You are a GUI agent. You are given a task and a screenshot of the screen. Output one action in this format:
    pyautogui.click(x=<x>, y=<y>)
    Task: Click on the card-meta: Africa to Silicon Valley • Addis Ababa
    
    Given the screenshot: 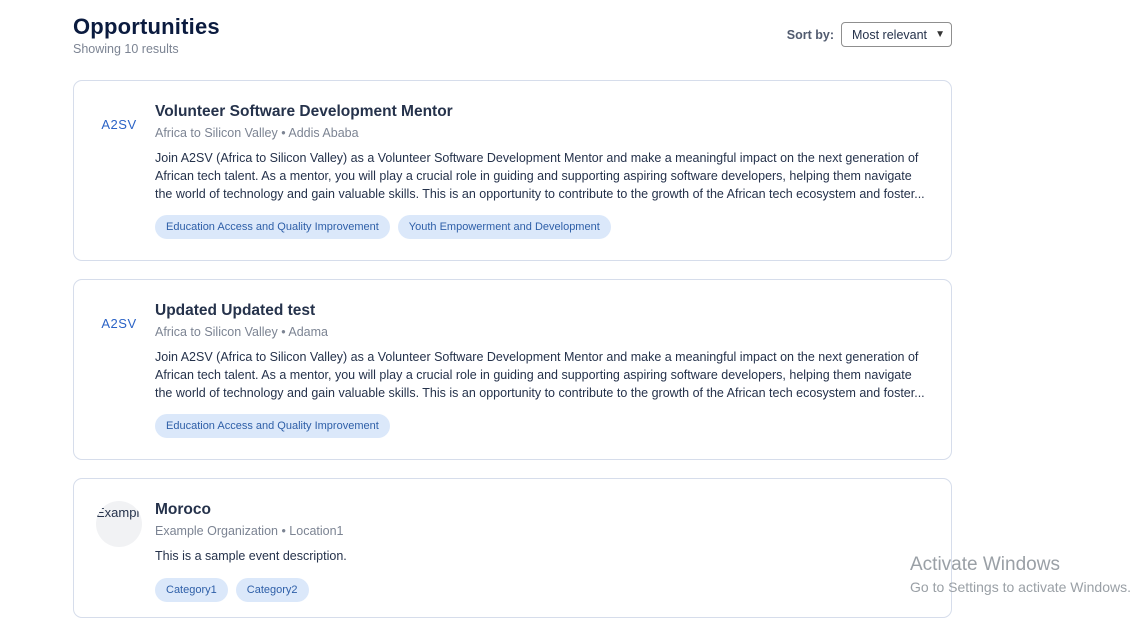 What is the action you would take?
    pyautogui.click(x=257, y=133)
    